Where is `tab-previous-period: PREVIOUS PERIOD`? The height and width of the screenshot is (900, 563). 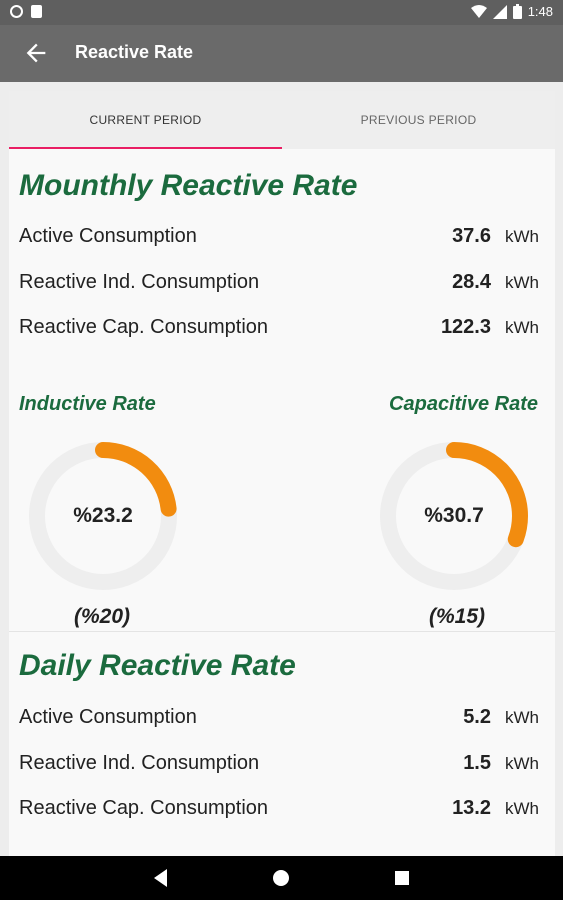
tab-previous-period: PREVIOUS PERIOD is located at coordinates (418, 120).